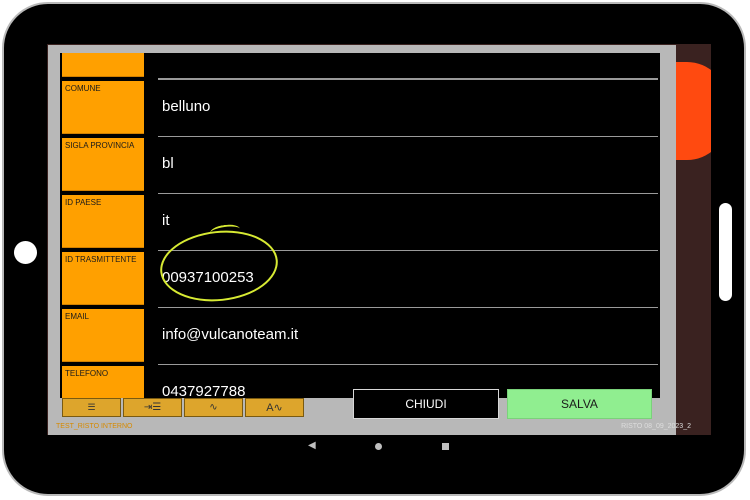  Describe the element at coordinates (203, 390) in the screenshot. I see `telefono-input: 0437927788` at that location.